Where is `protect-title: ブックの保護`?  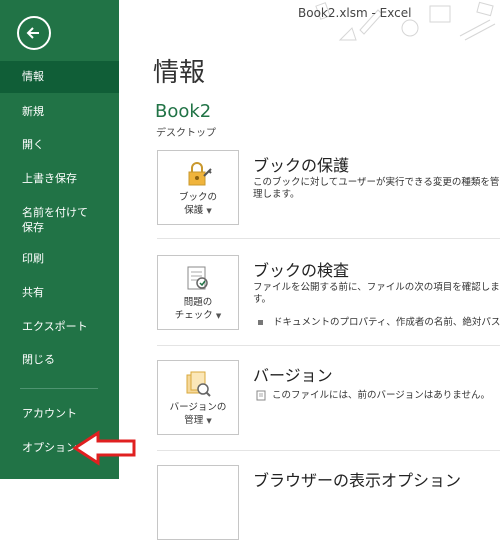 protect-title: ブックの保護 is located at coordinates (301, 165).